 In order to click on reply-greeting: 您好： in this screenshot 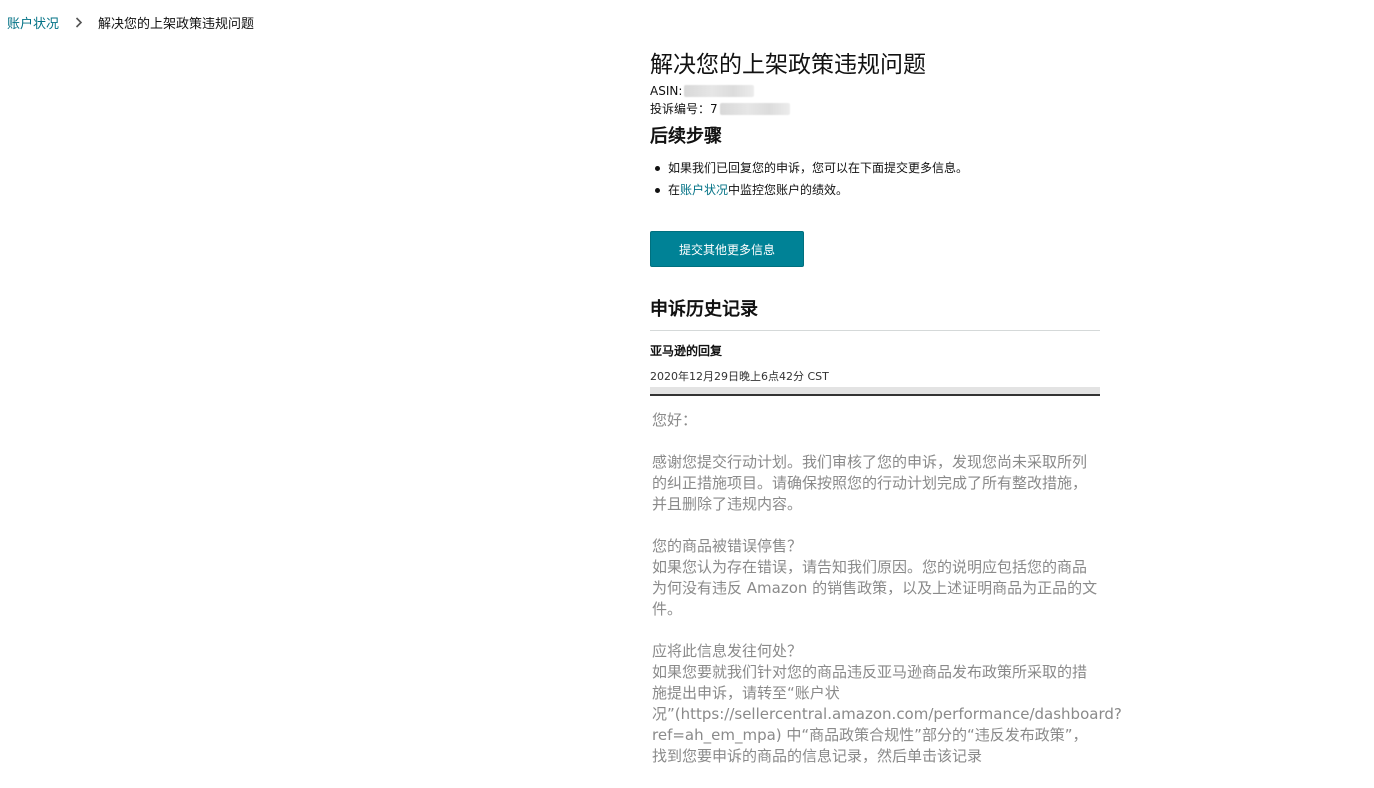, I will do `click(675, 420)`.